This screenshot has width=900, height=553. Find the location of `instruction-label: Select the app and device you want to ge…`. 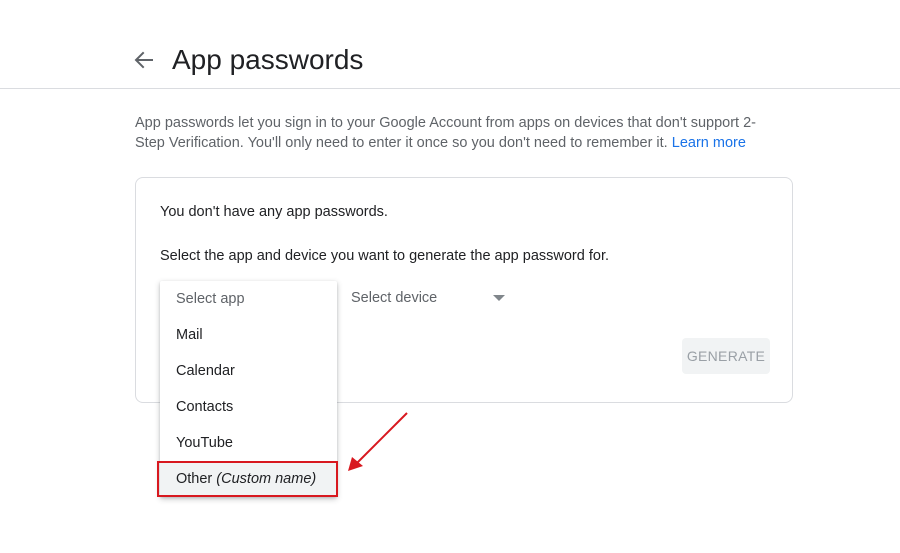

instruction-label: Select the app and device you want to ge… is located at coordinates (384, 256).